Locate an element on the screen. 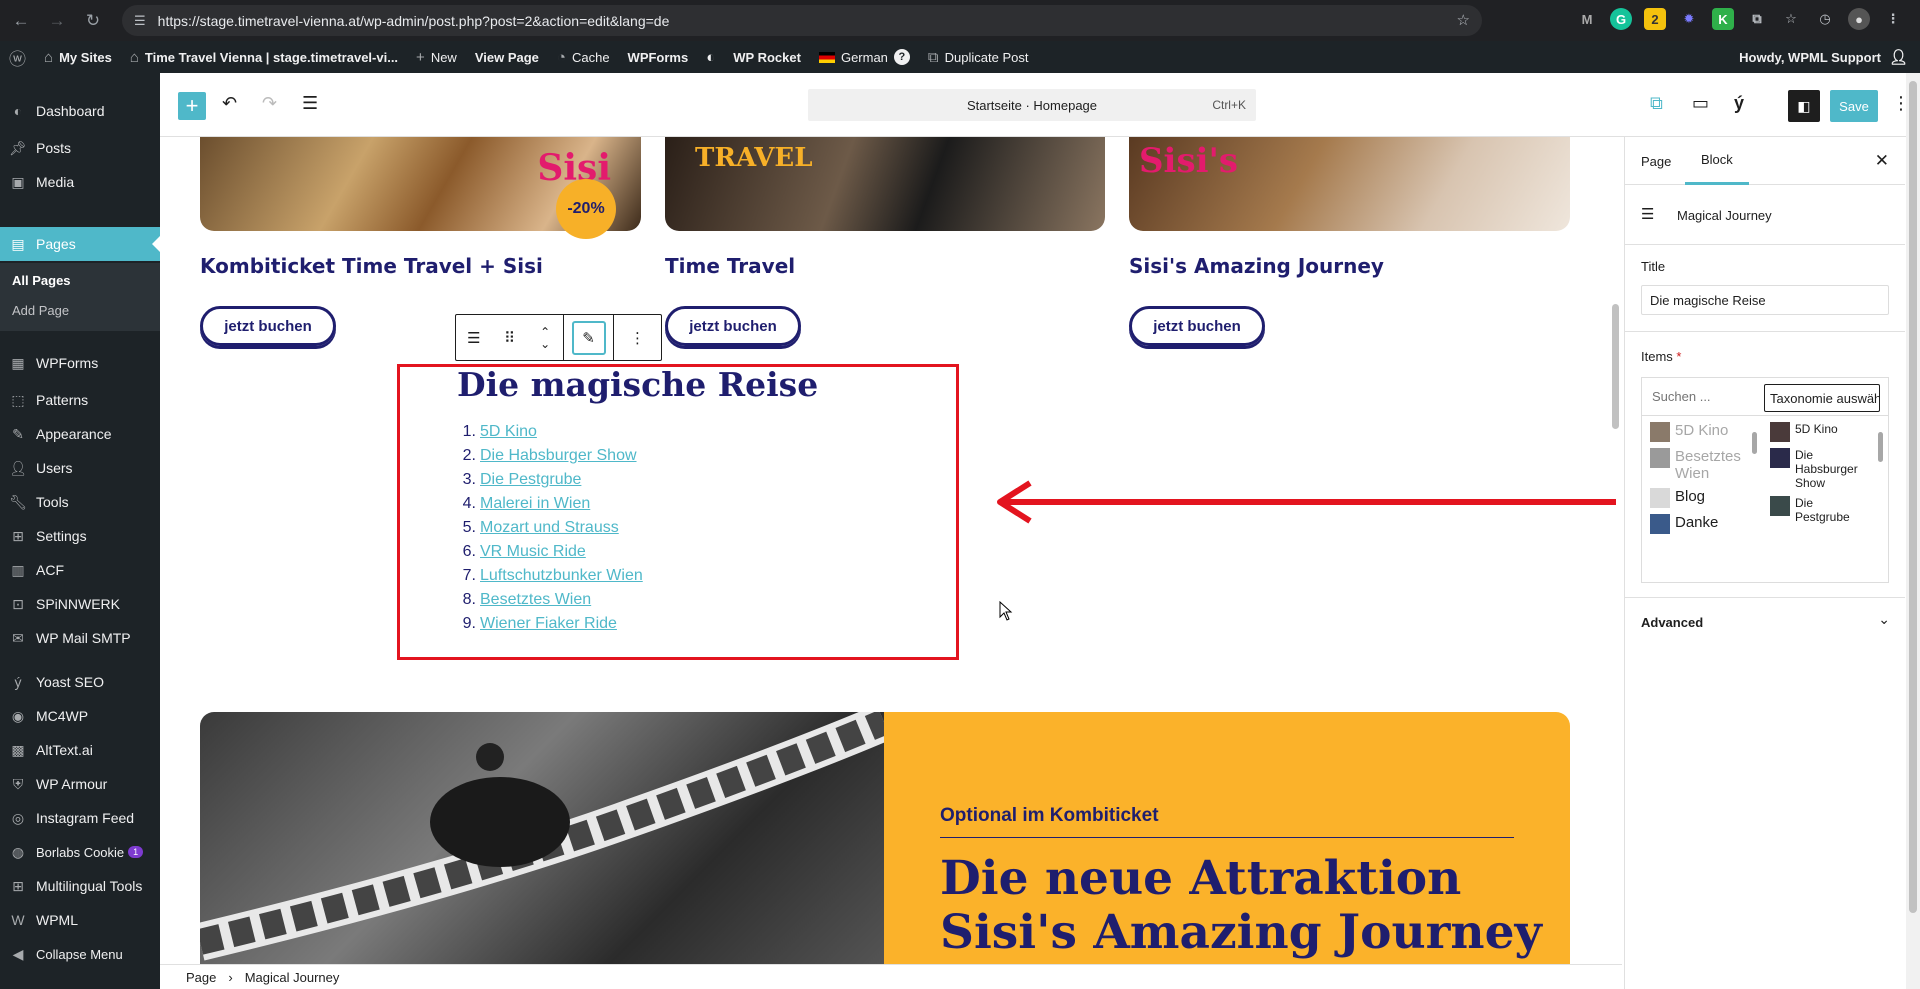 The image size is (1920, 989). list-item: Blog is located at coordinates (1698, 498).